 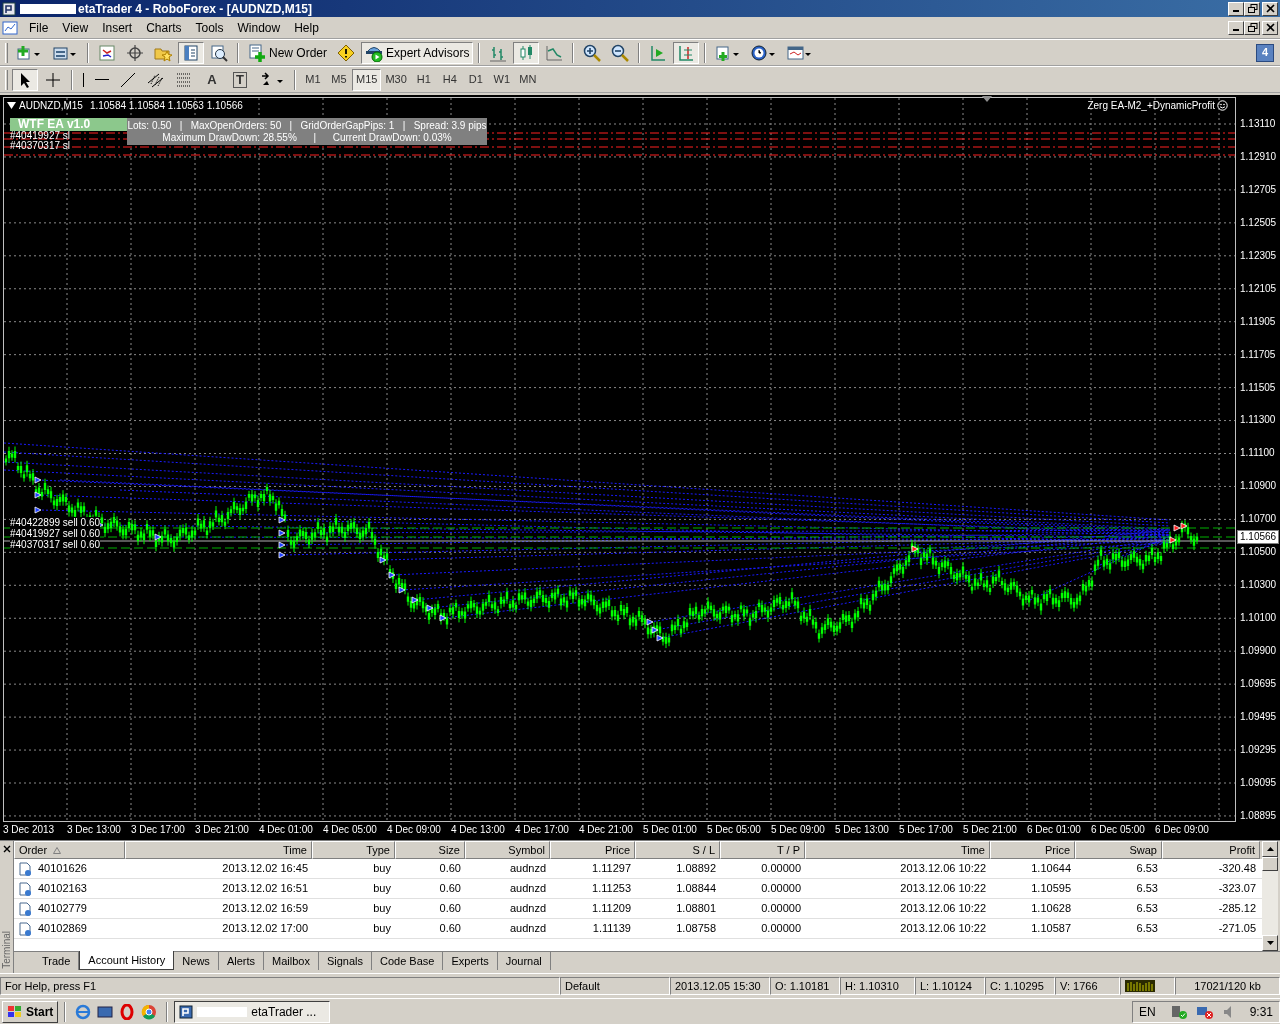 What do you see at coordinates (1270, 8) in the screenshot?
I see `window-close-button` at bounding box center [1270, 8].